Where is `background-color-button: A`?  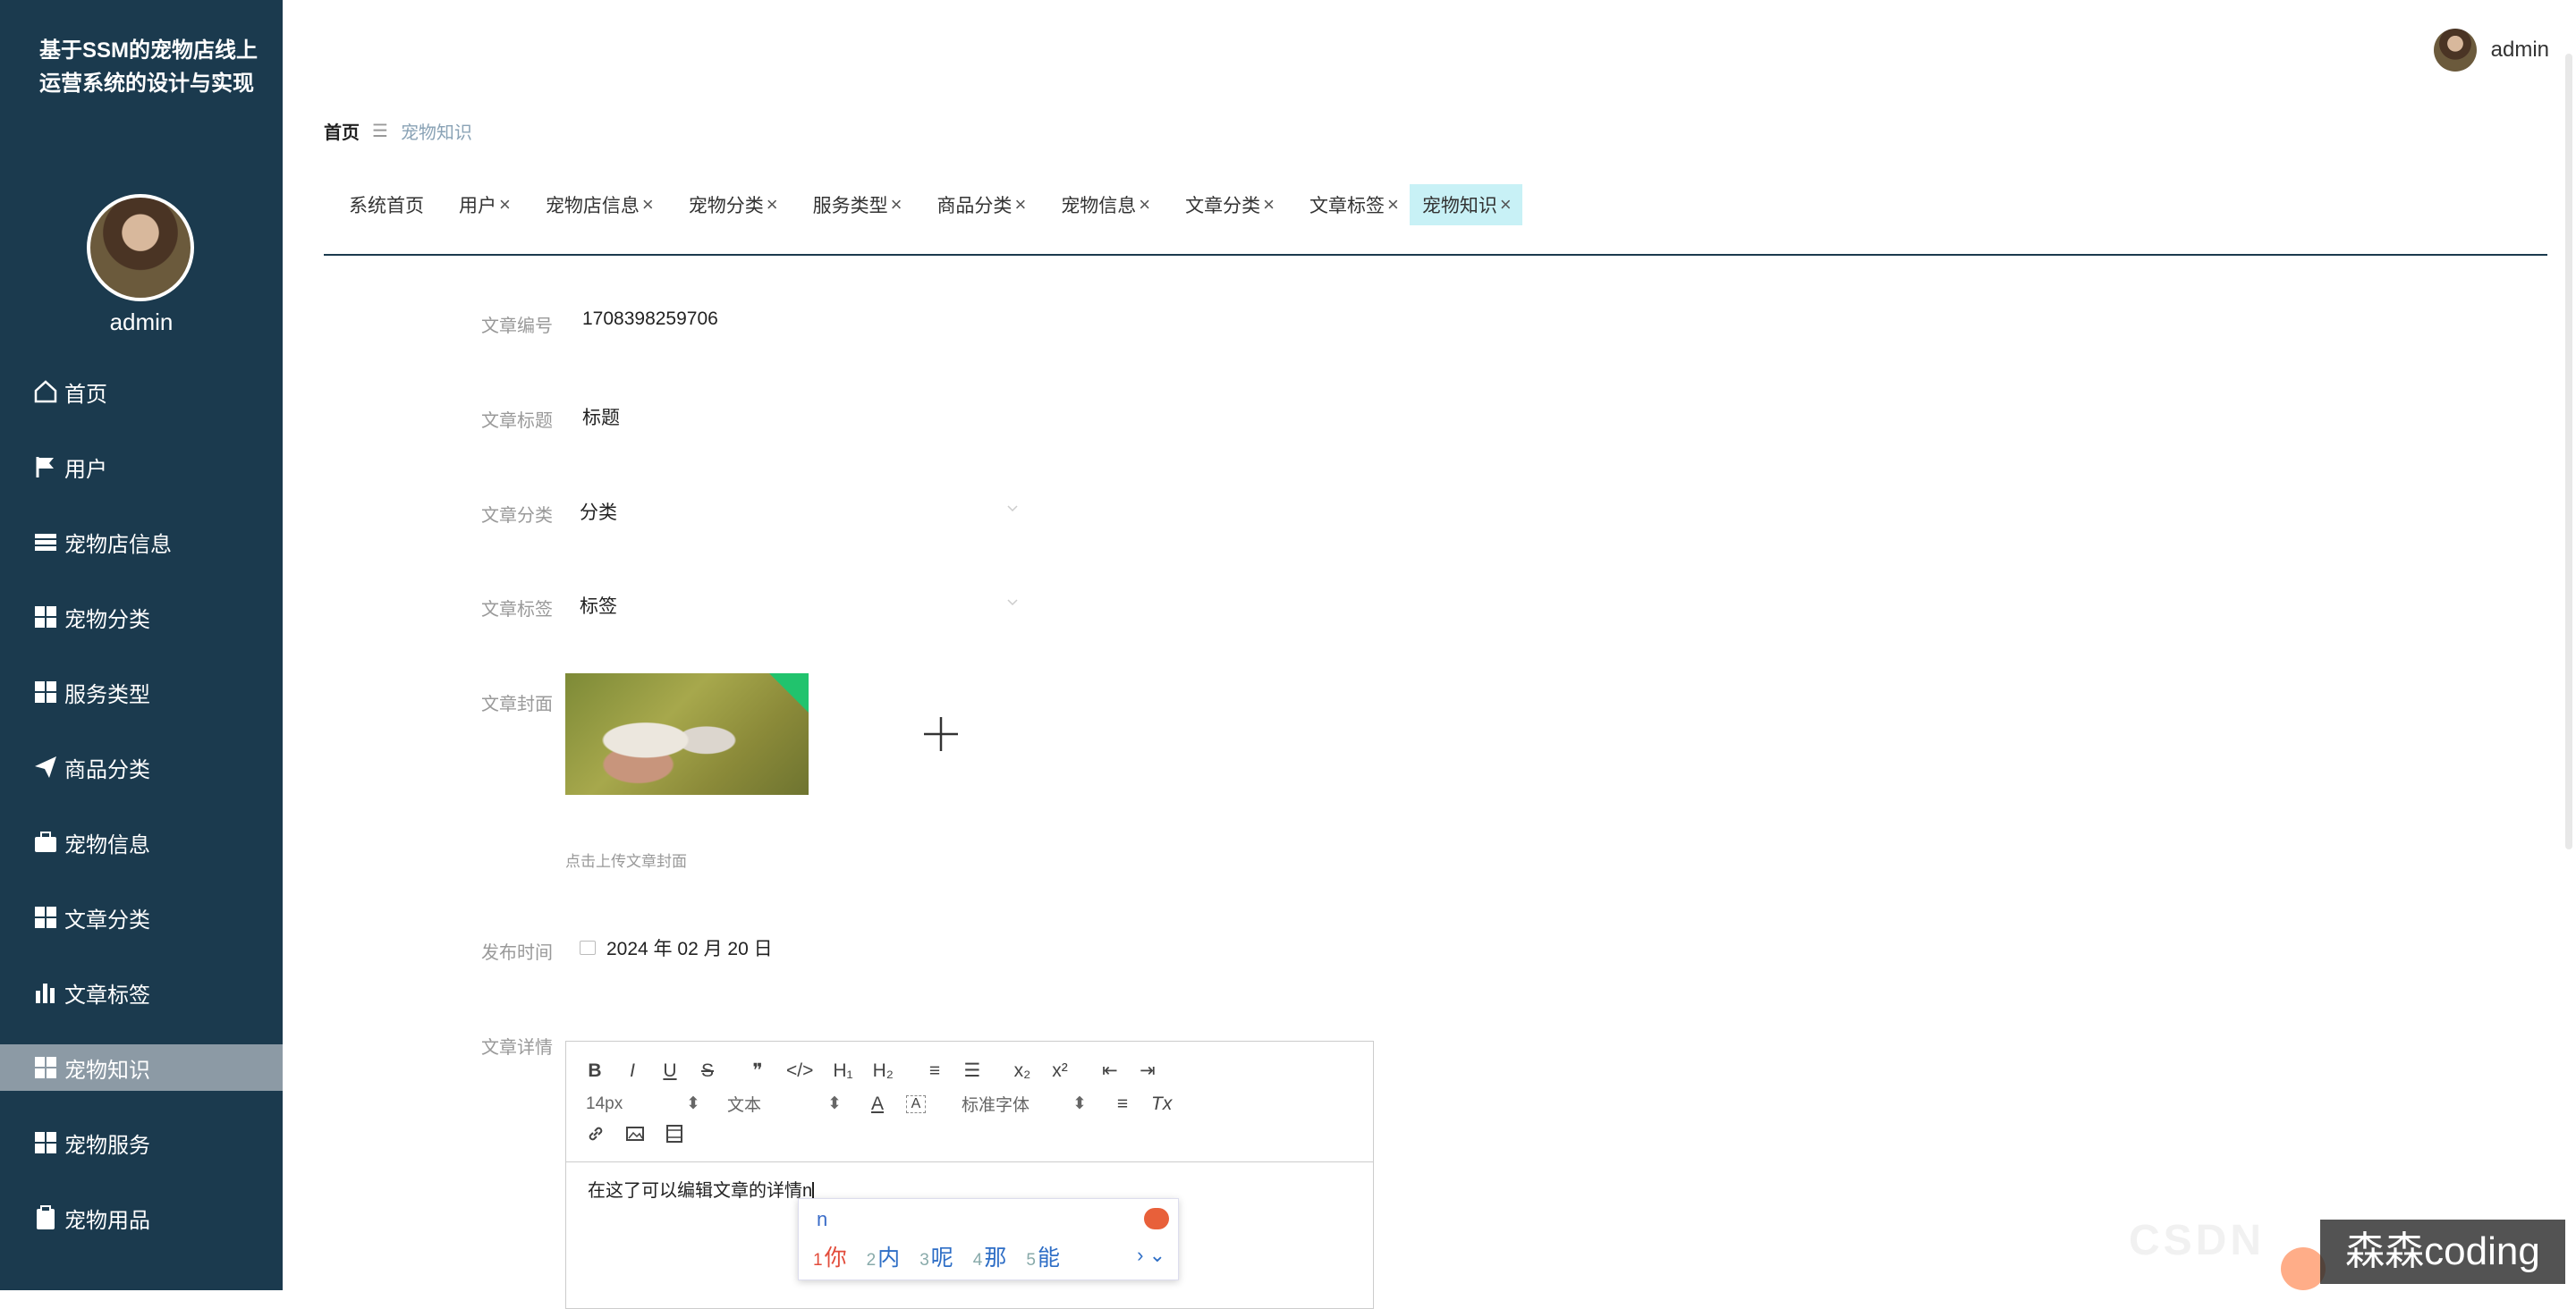 background-color-button: A is located at coordinates (916, 1103).